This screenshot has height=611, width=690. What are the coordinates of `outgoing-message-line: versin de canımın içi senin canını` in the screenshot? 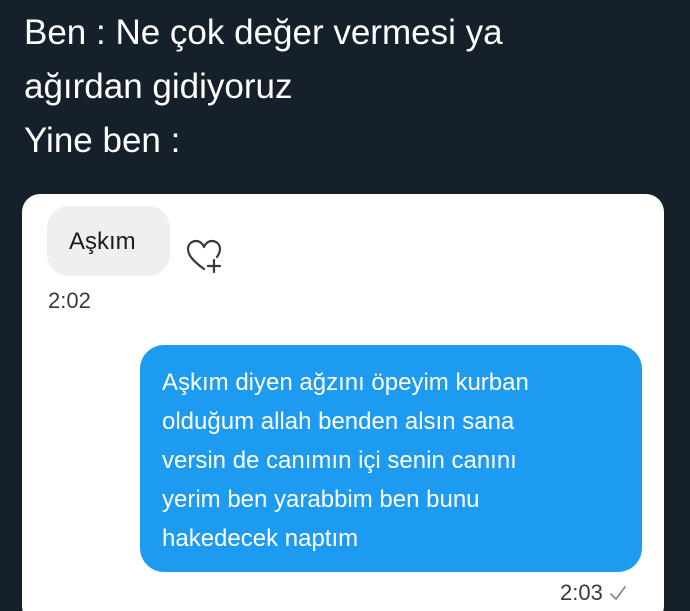 It's located at (339, 460).